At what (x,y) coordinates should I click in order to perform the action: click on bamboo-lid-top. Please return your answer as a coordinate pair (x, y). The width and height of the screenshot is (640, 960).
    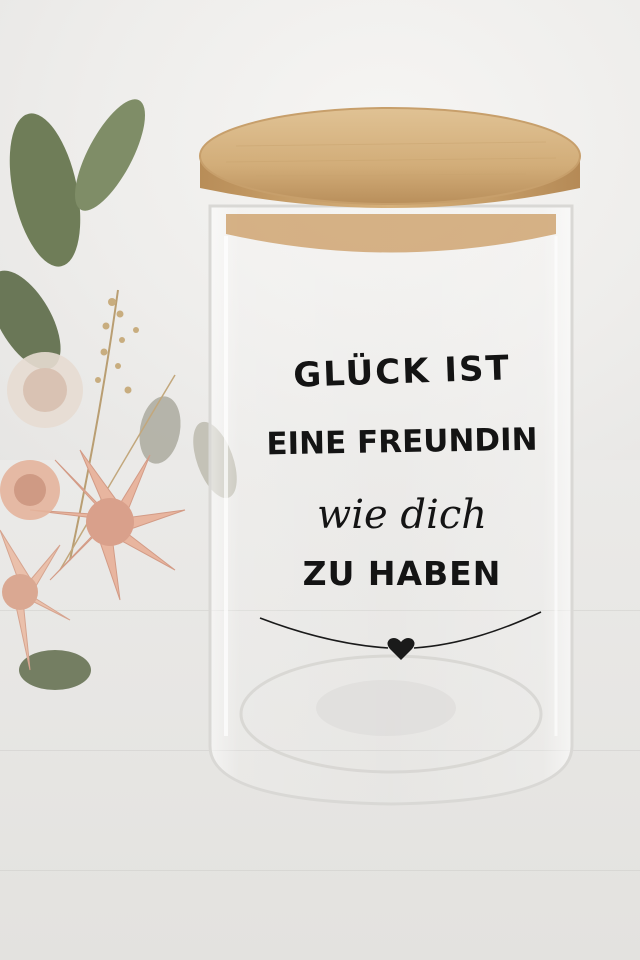
    Looking at the image, I should click on (390, 156).